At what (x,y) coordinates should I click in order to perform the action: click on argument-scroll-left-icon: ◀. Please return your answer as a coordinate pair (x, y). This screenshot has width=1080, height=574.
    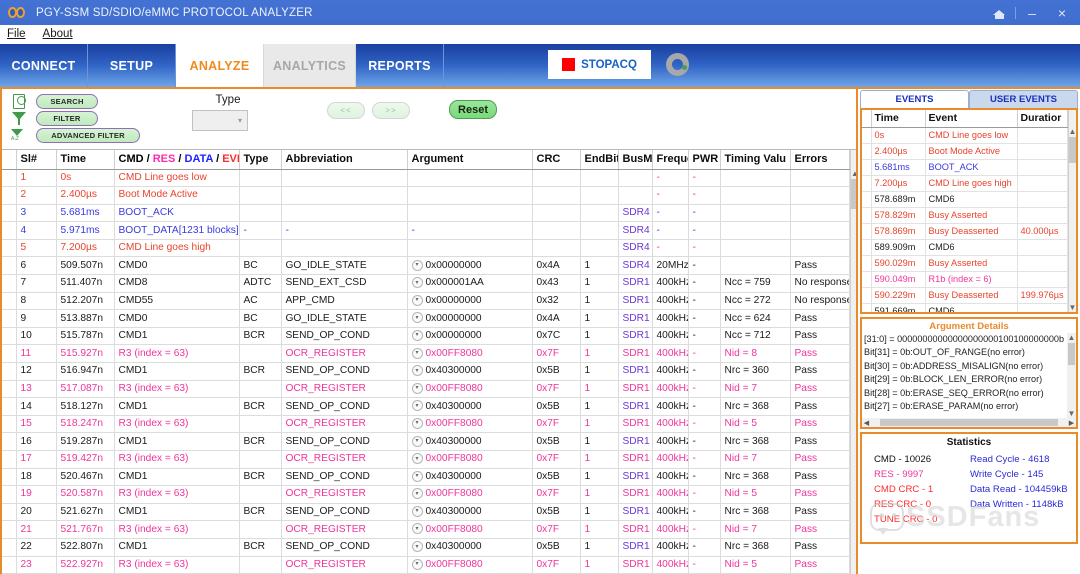
    Looking at the image, I should click on (866, 423).